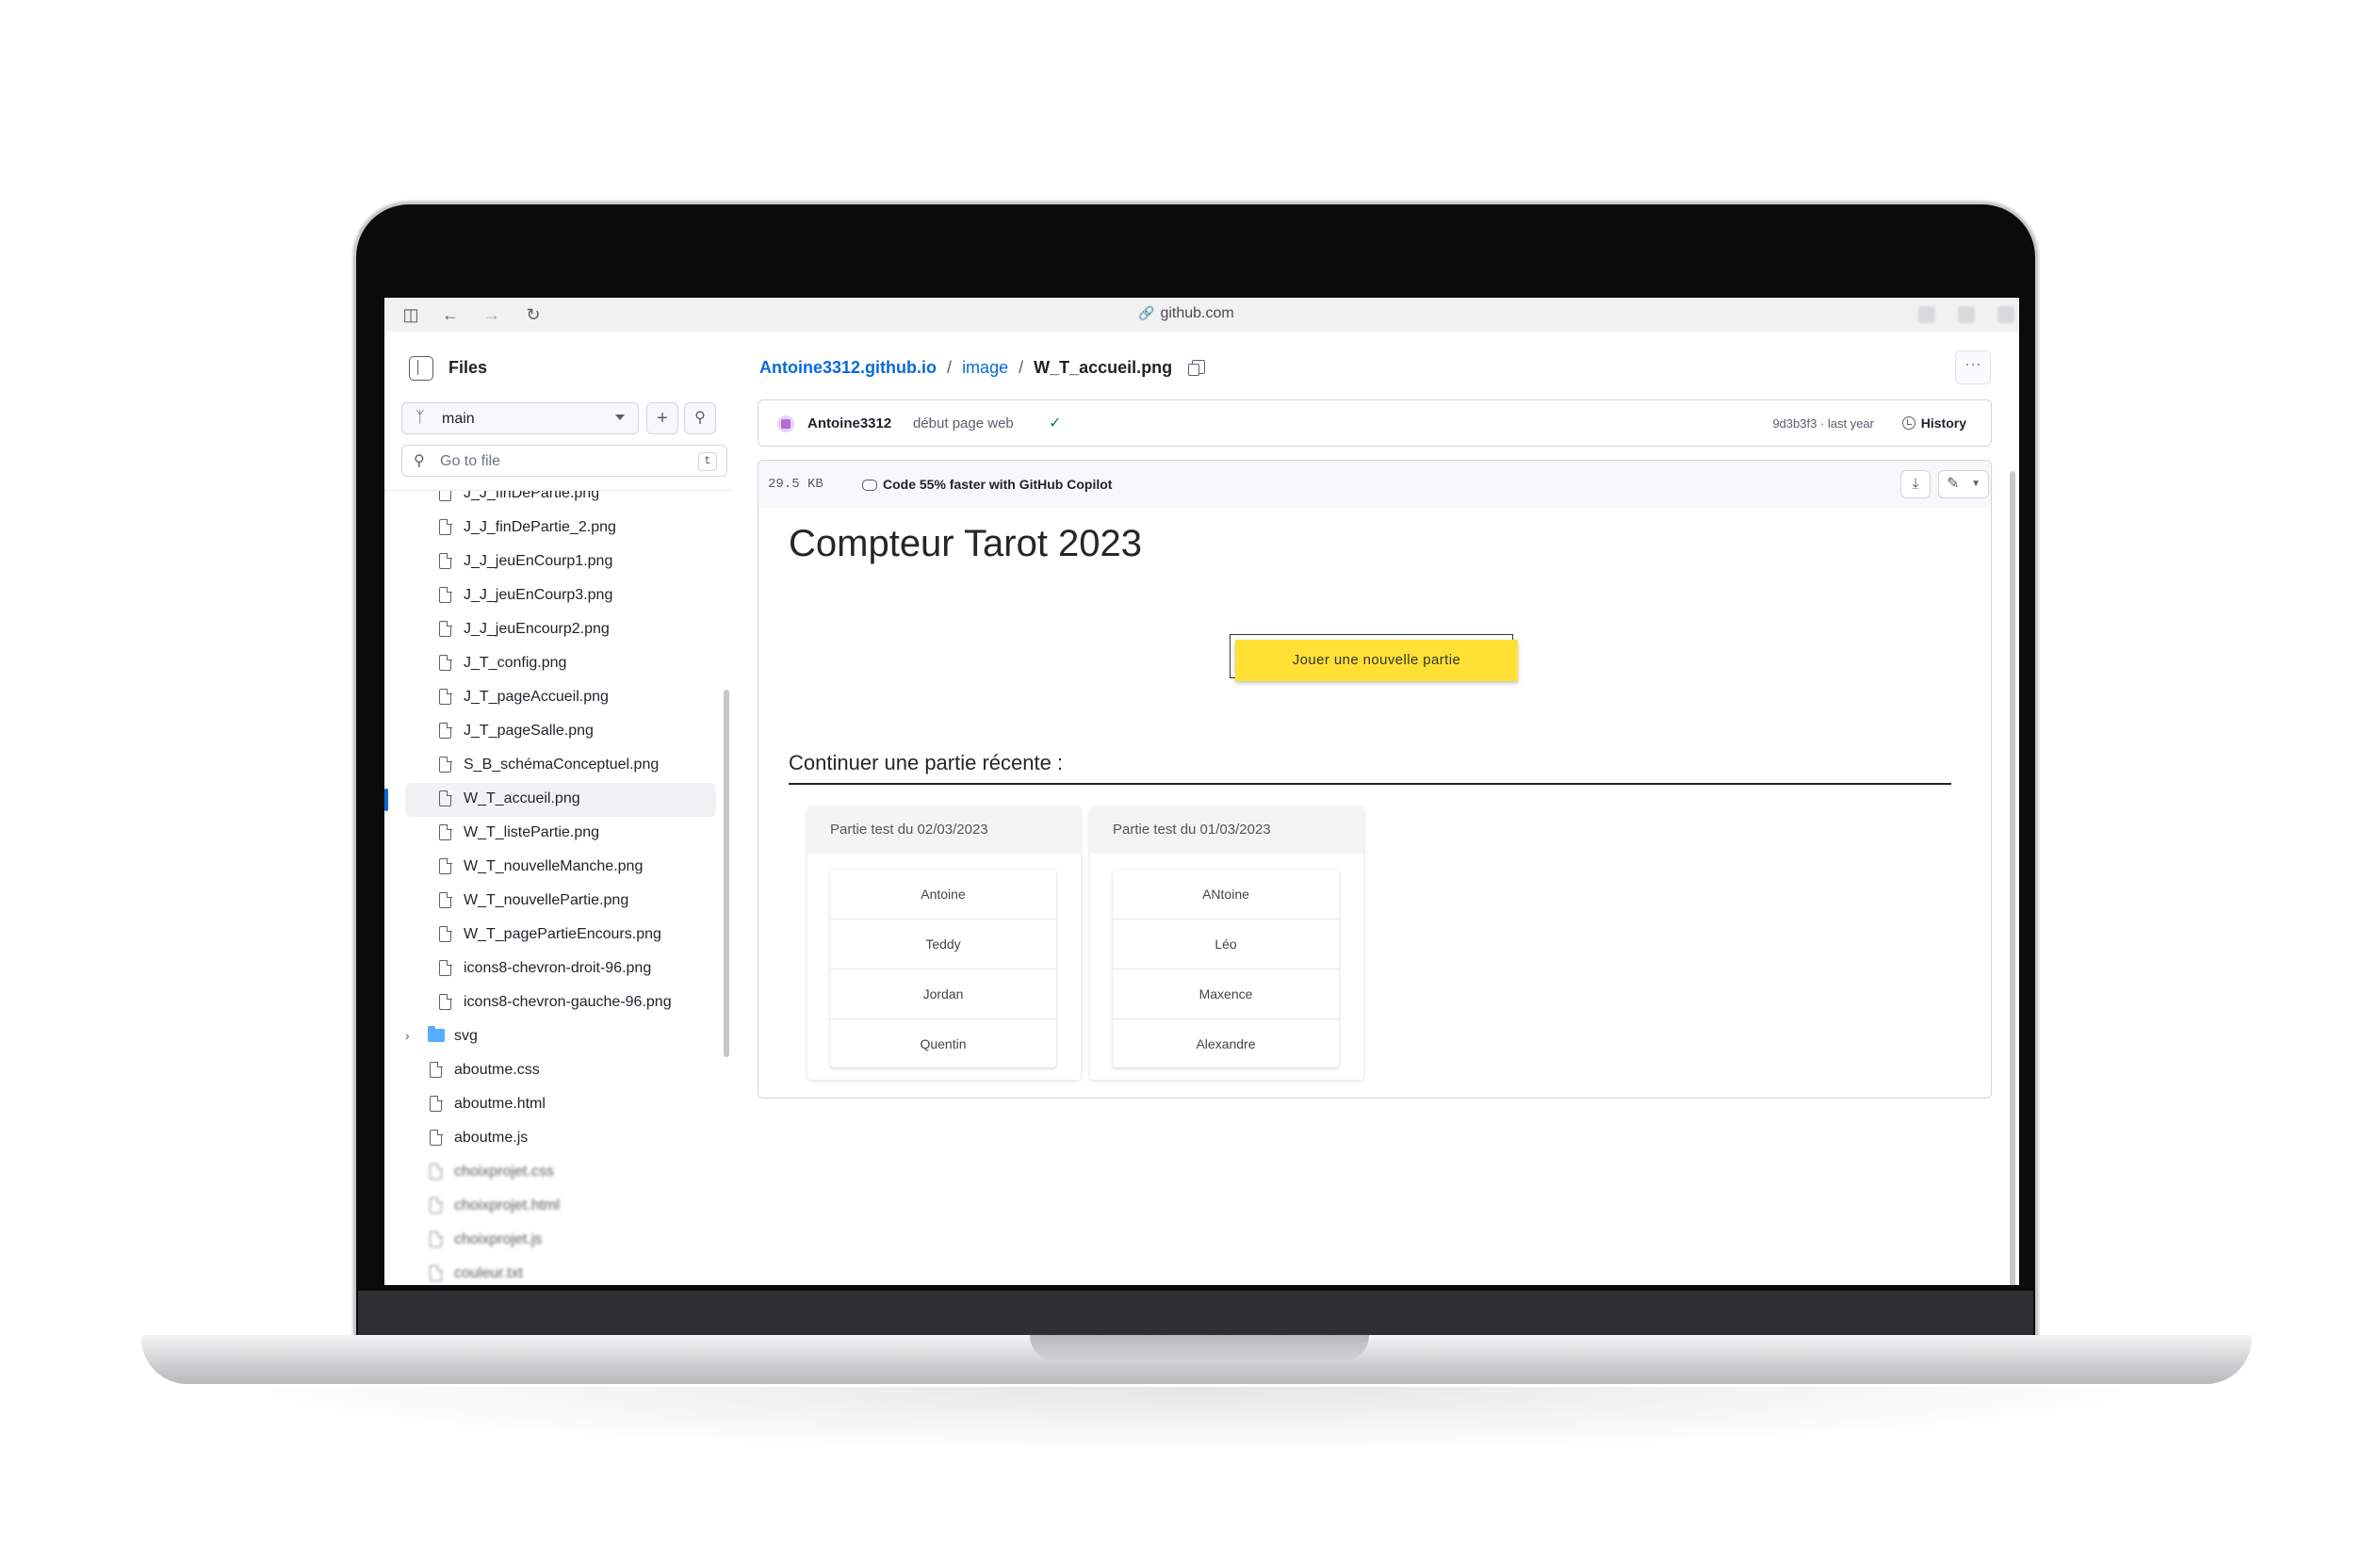 This screenshot has height=1563, width=2380. Describe the element at coordinates (558, 902) in the screenshot. I see `file-item: W_T_nouvellePartie.png` at that location.